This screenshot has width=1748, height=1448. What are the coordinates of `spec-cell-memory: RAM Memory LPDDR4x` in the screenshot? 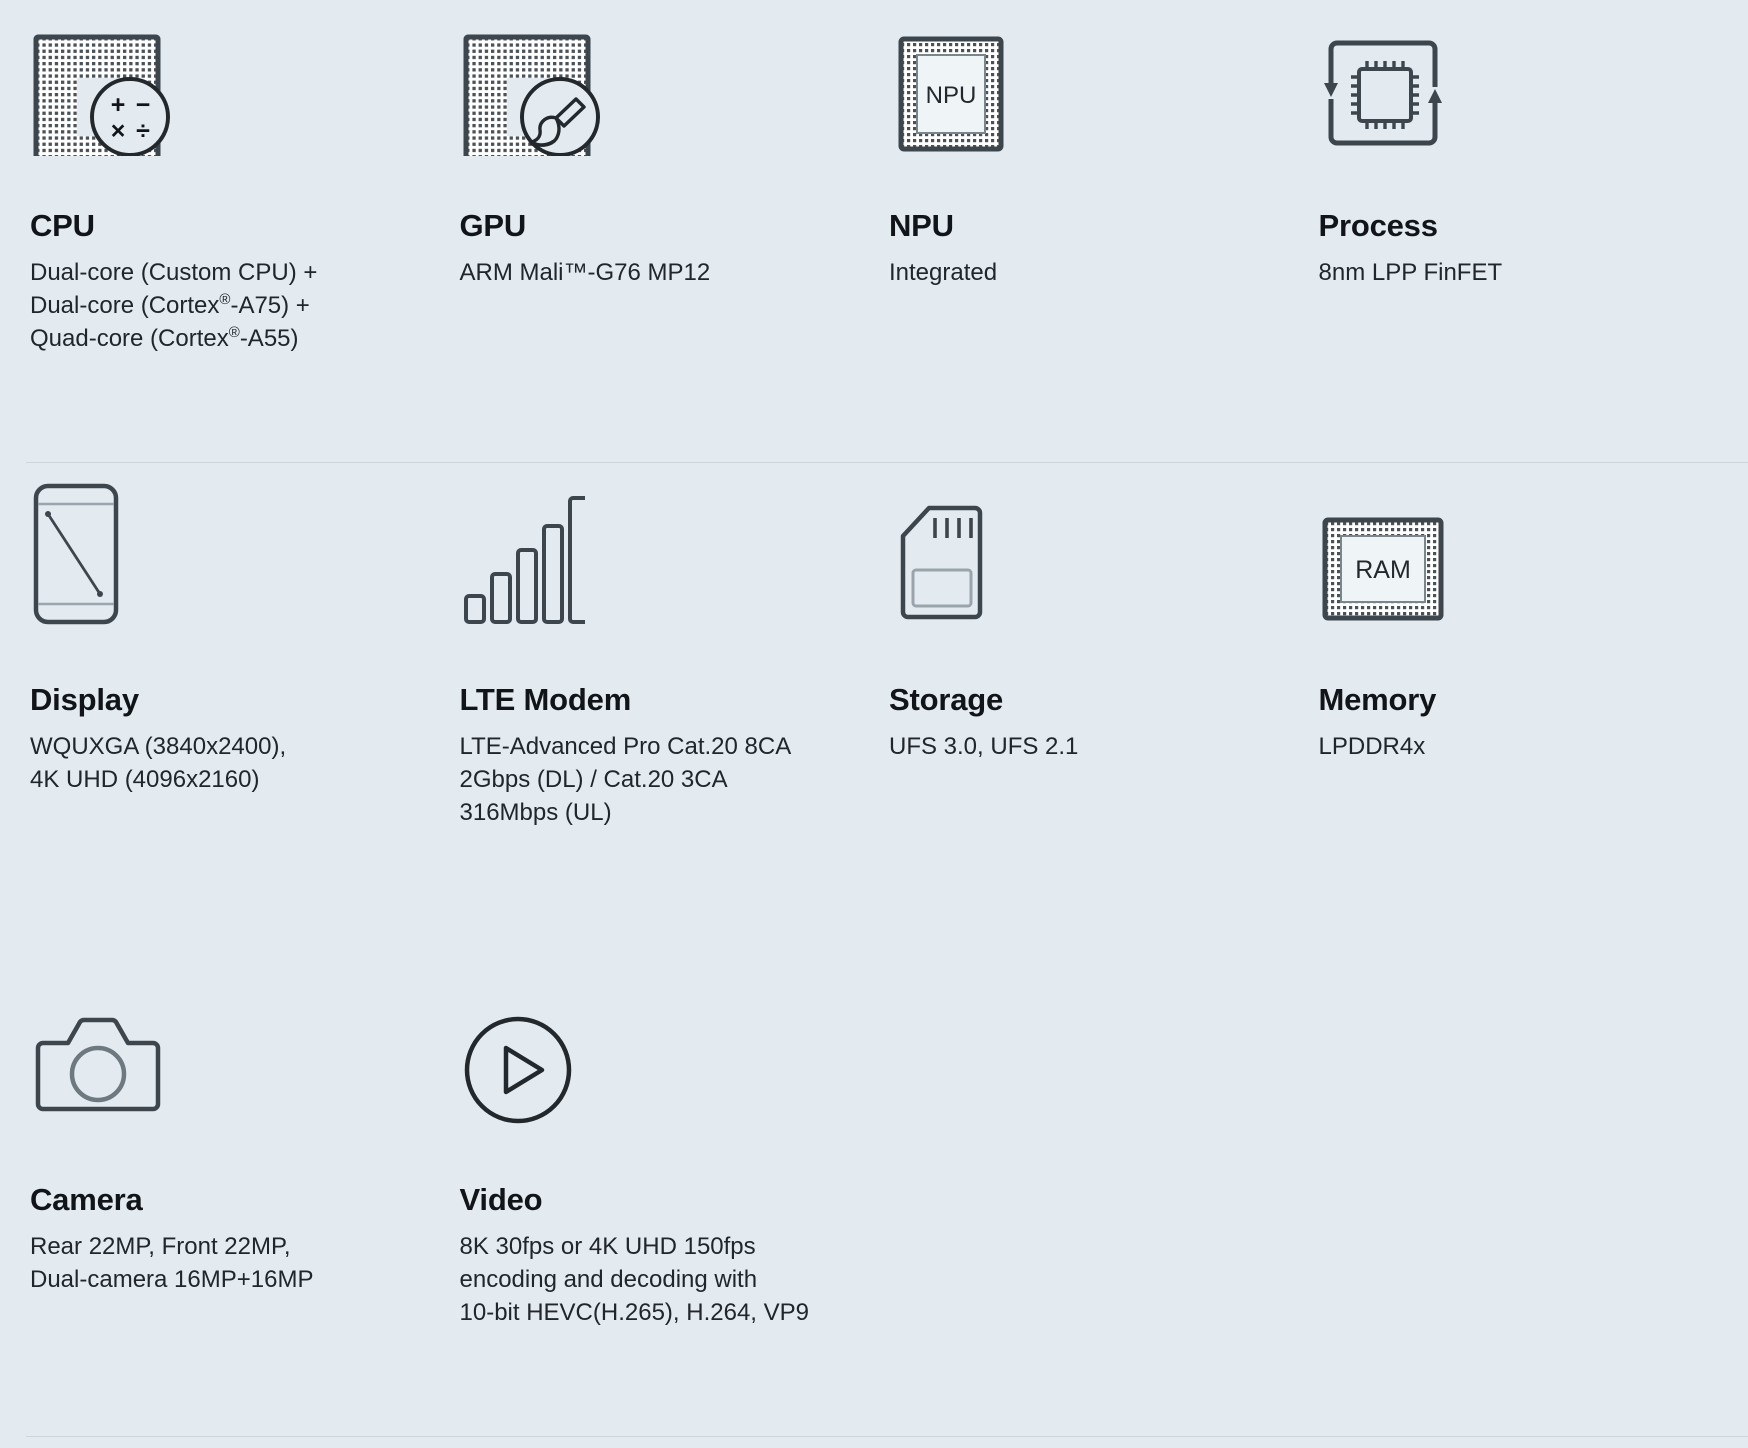 It's located at (1533, 621).